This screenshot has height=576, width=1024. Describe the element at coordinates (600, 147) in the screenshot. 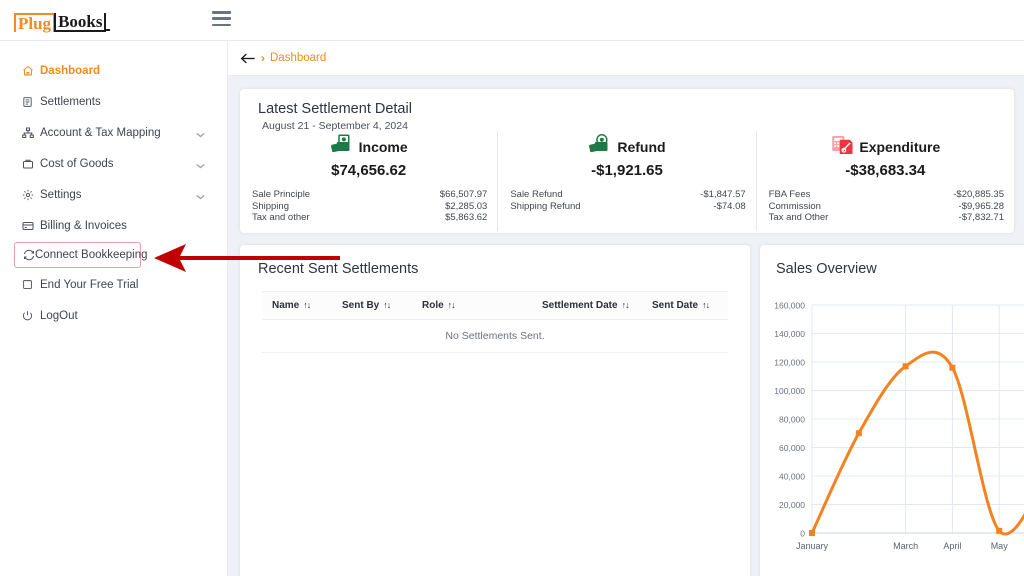

I see `money-refund-icon` at that location.